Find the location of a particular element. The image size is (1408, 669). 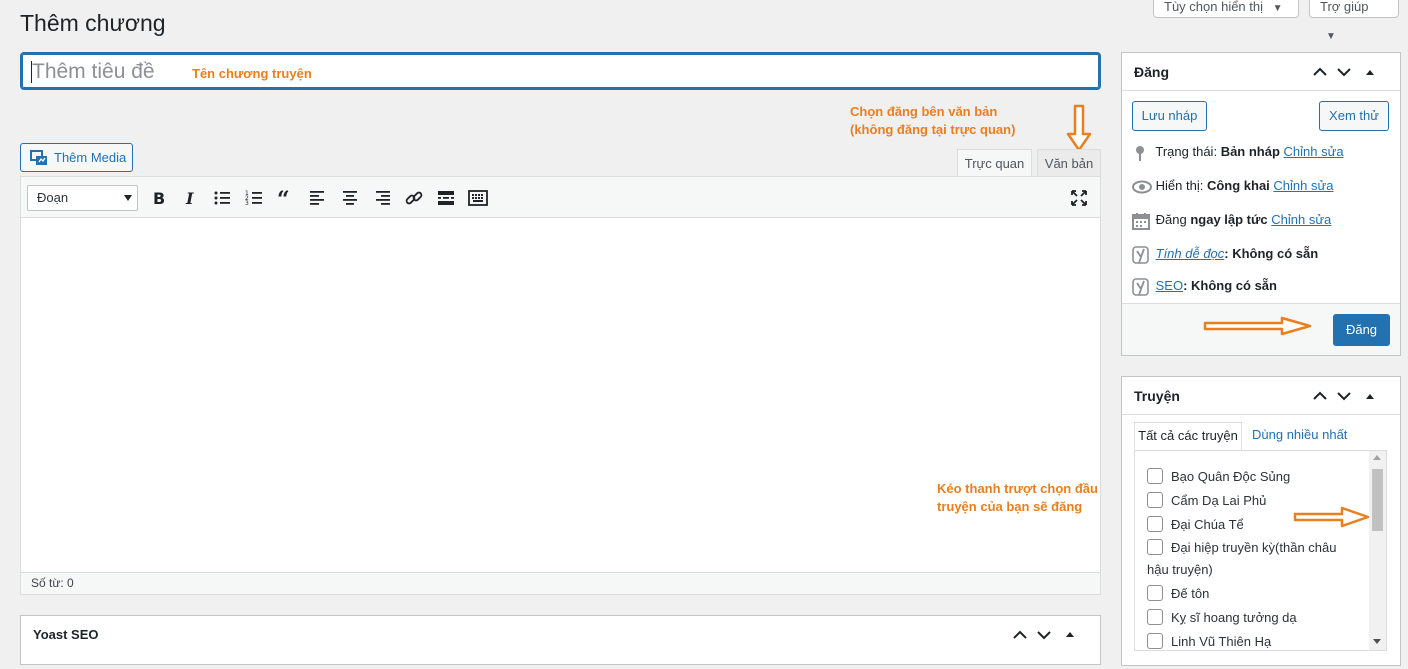

list-item: Đế tôn is located at coordinates (1178, 594).